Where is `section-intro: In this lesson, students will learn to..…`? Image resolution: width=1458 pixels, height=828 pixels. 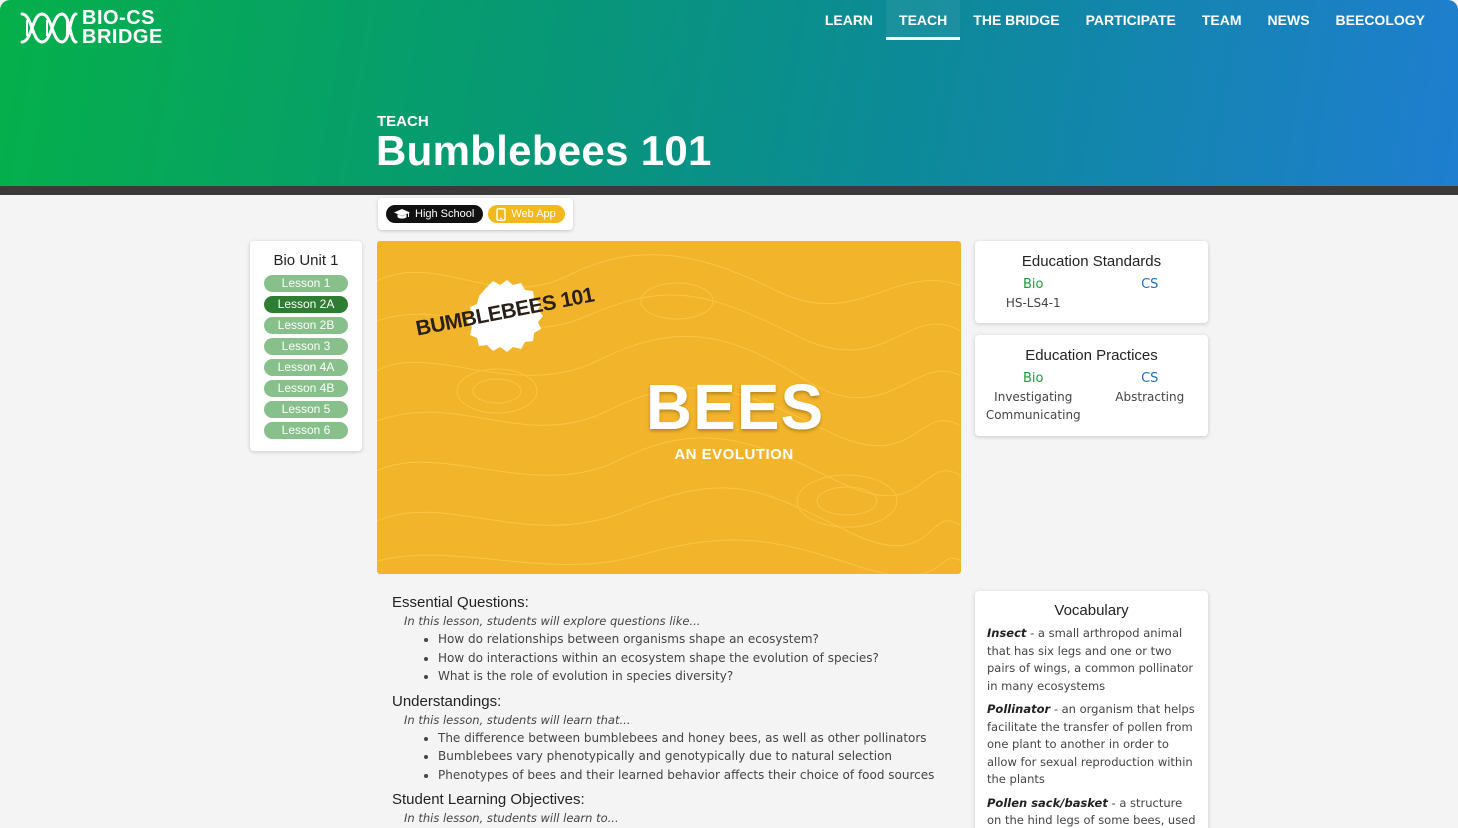
section-intro: In this lesson, students will learn to..… is located at coordinates (511, 818).